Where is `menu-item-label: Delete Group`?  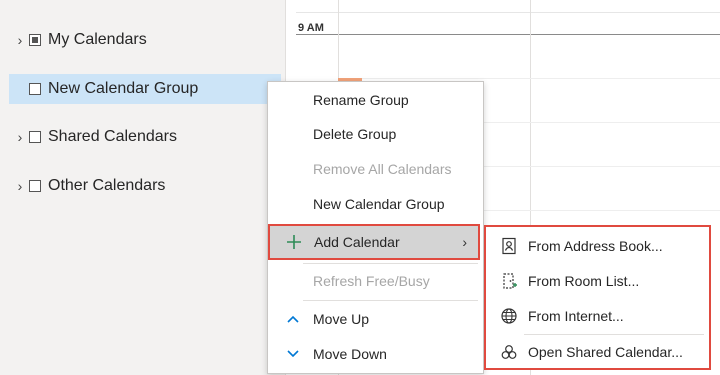 menu-item-label: Delete Group is located at coordinates (355, 134).